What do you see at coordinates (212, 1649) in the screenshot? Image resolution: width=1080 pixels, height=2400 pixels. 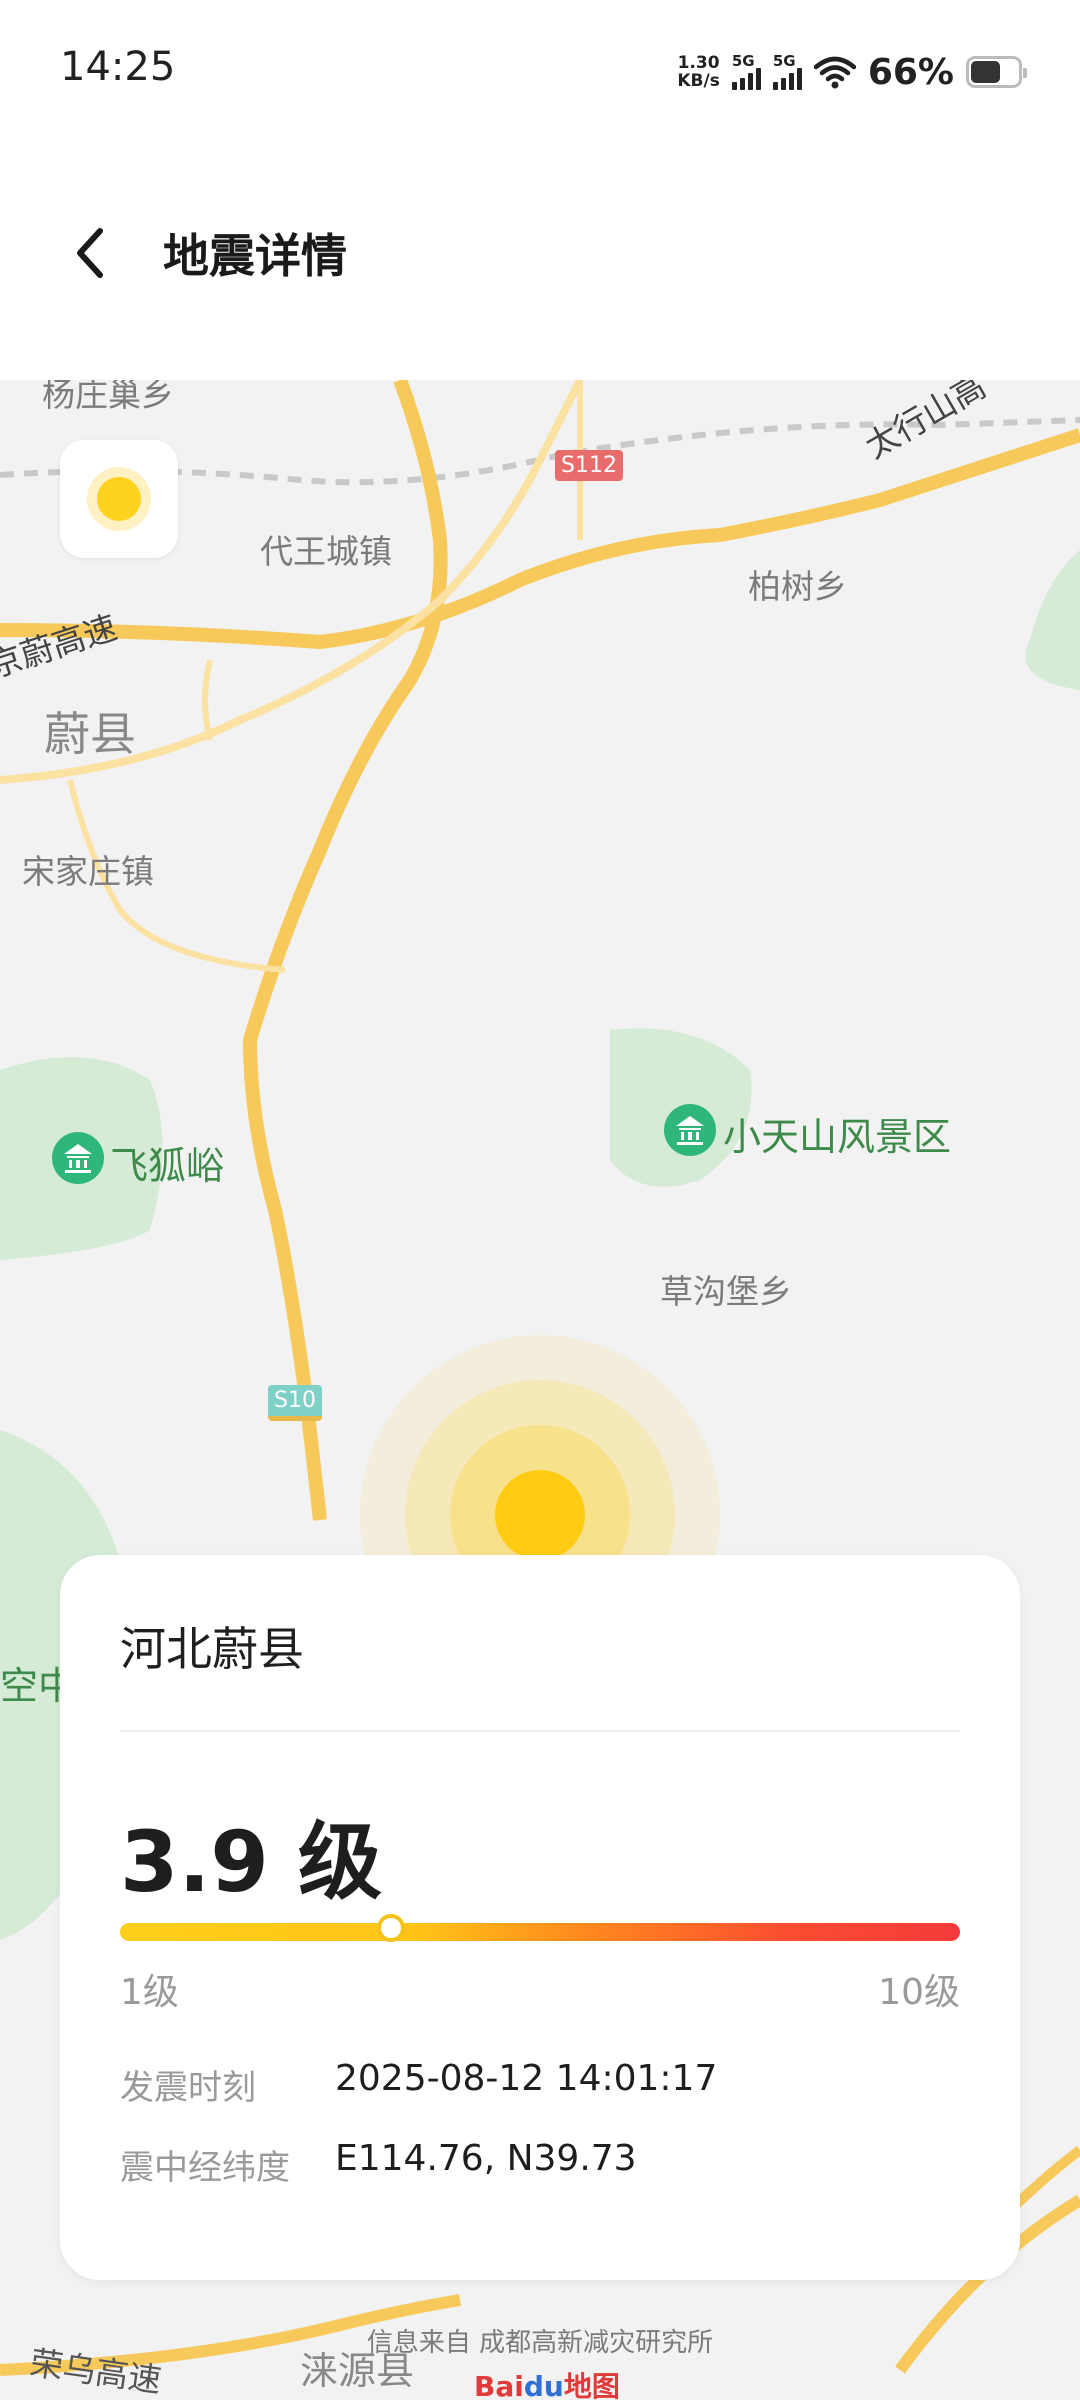 I see `quake-location: 河北蔚县` at bounding box center [212, 1649].